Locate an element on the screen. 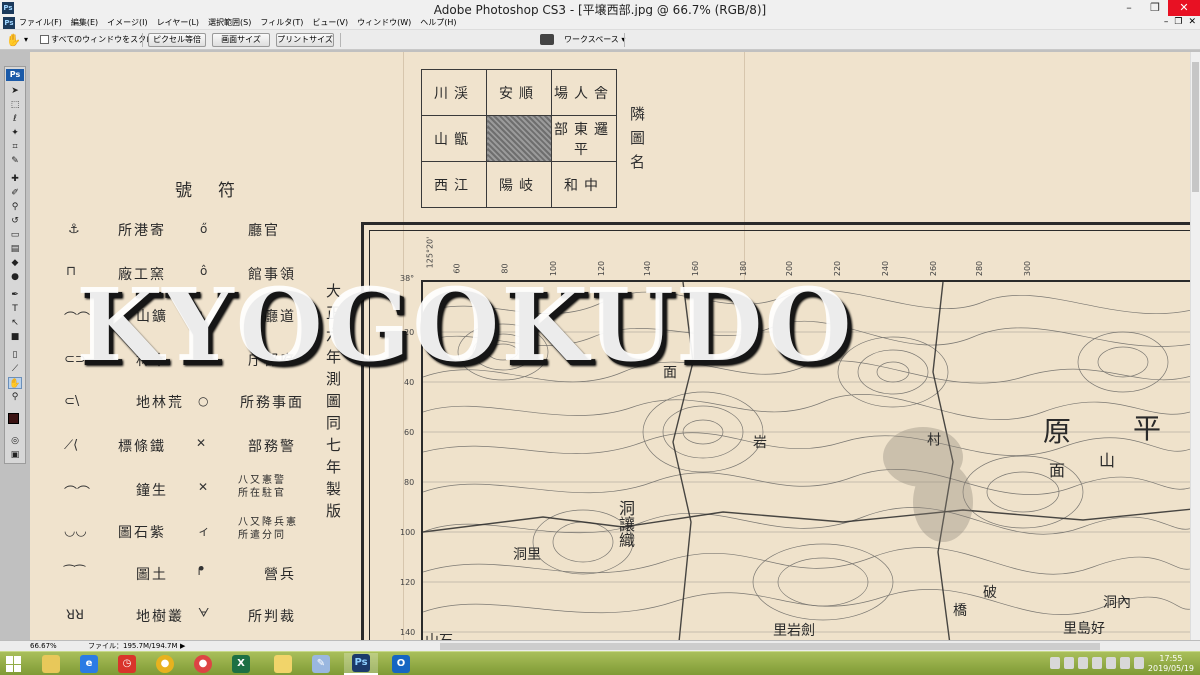  screen-mode-icon: ▣ is located at coordinates (15, 455).